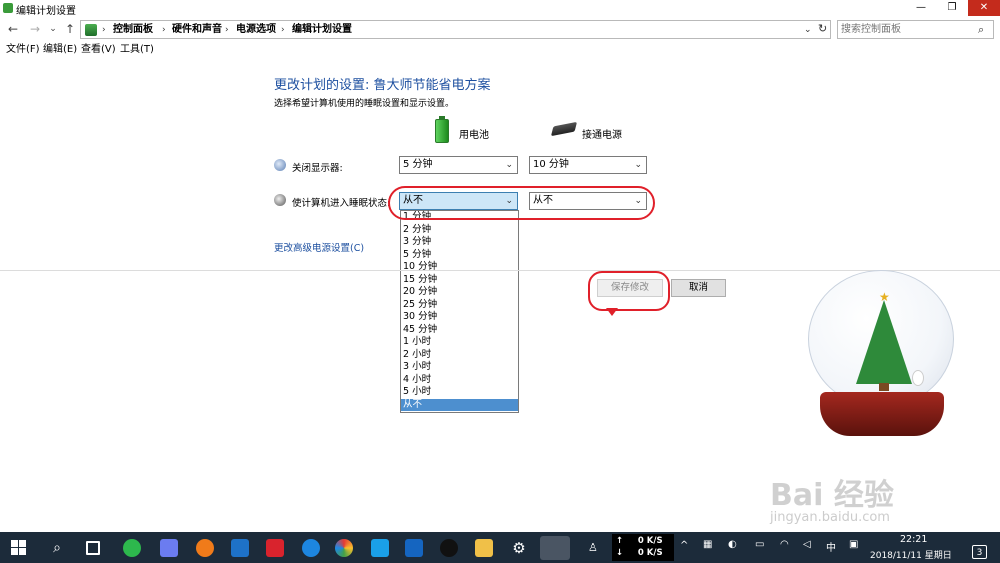 The image size is (1000, 563). Describe the element at coordinates (807, 544) in the screenshot. I see `volume-icon: ◁` at that location.